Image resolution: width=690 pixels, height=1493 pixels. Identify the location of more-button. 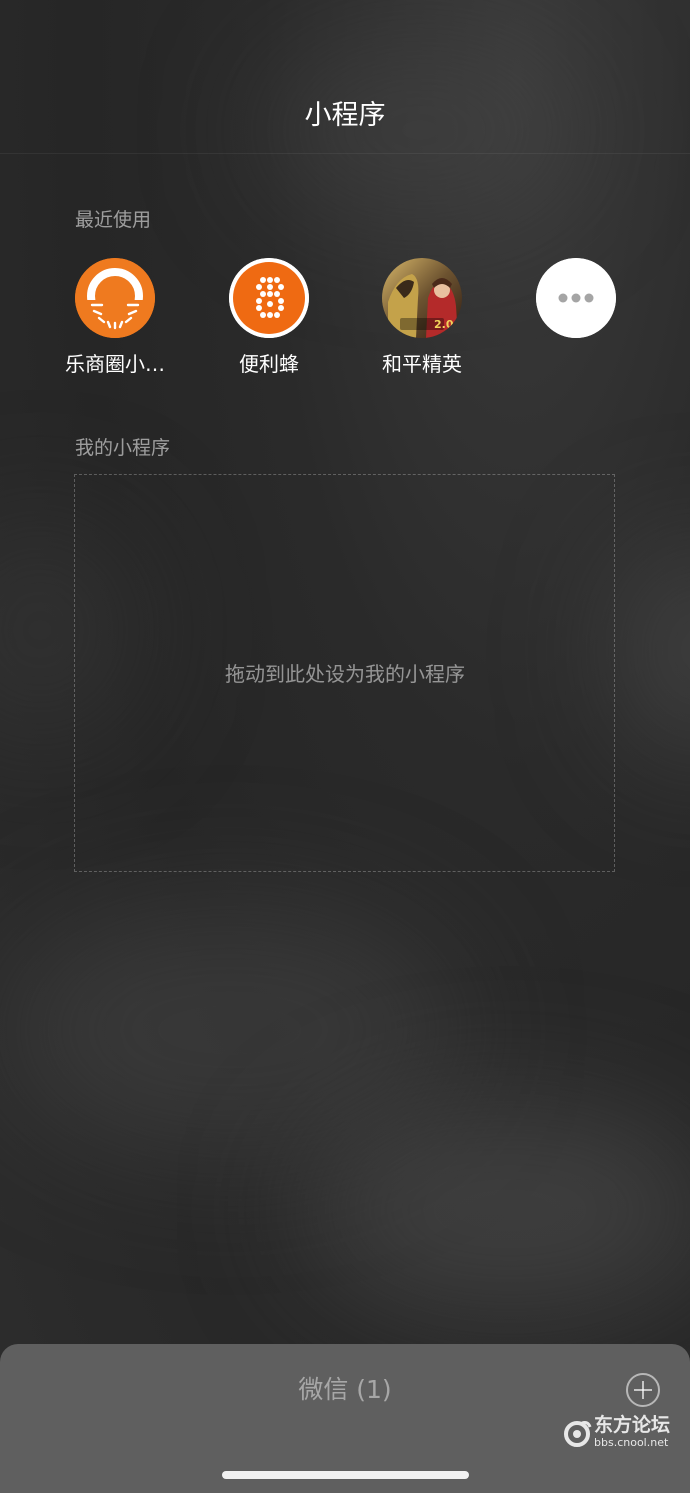
(576, 304).